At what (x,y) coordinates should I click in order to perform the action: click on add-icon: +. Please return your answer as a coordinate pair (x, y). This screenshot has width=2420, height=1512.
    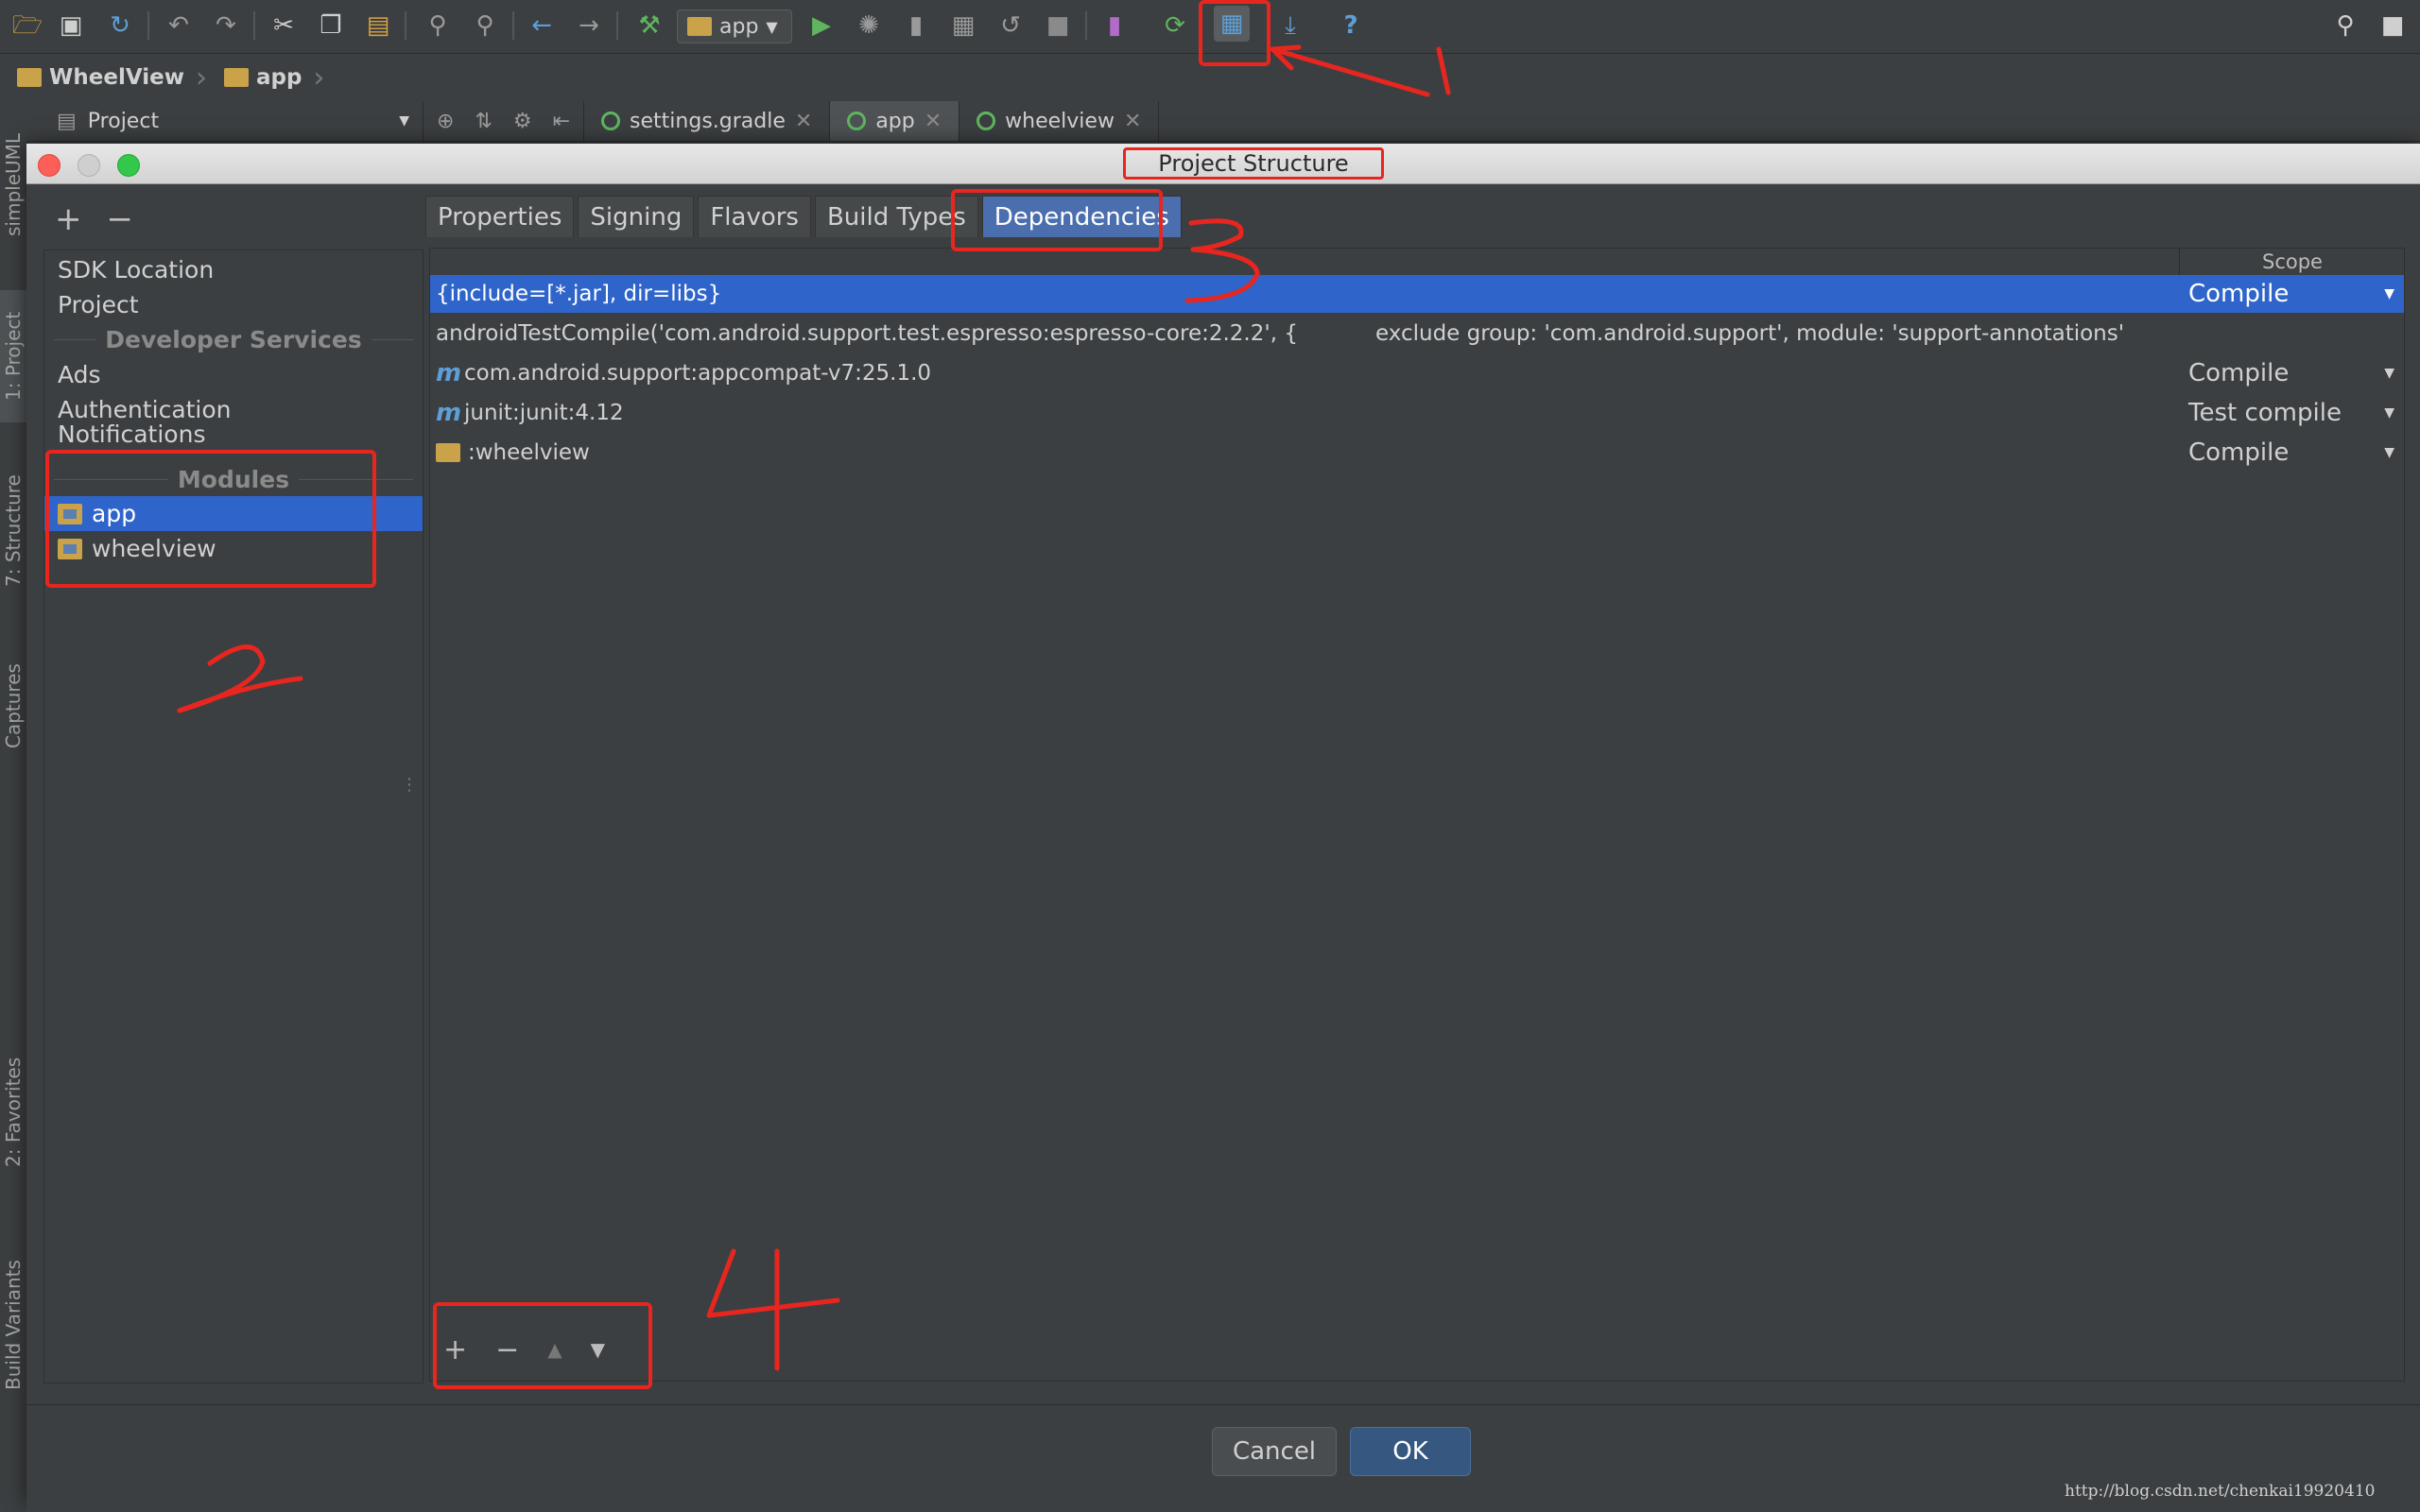
    Looking at the image, I should click on (68, 219).